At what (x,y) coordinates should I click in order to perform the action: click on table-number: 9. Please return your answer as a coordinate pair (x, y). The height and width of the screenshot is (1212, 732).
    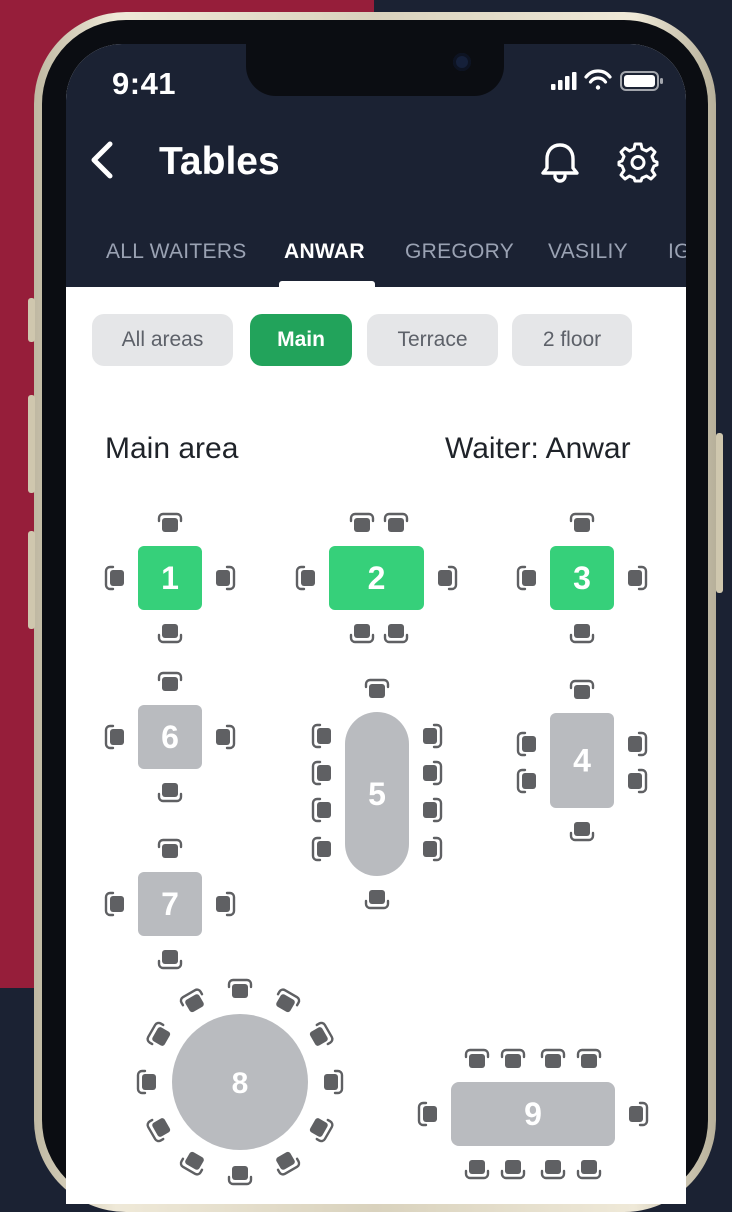
    Looking at the image, I should click on (533, 1114).